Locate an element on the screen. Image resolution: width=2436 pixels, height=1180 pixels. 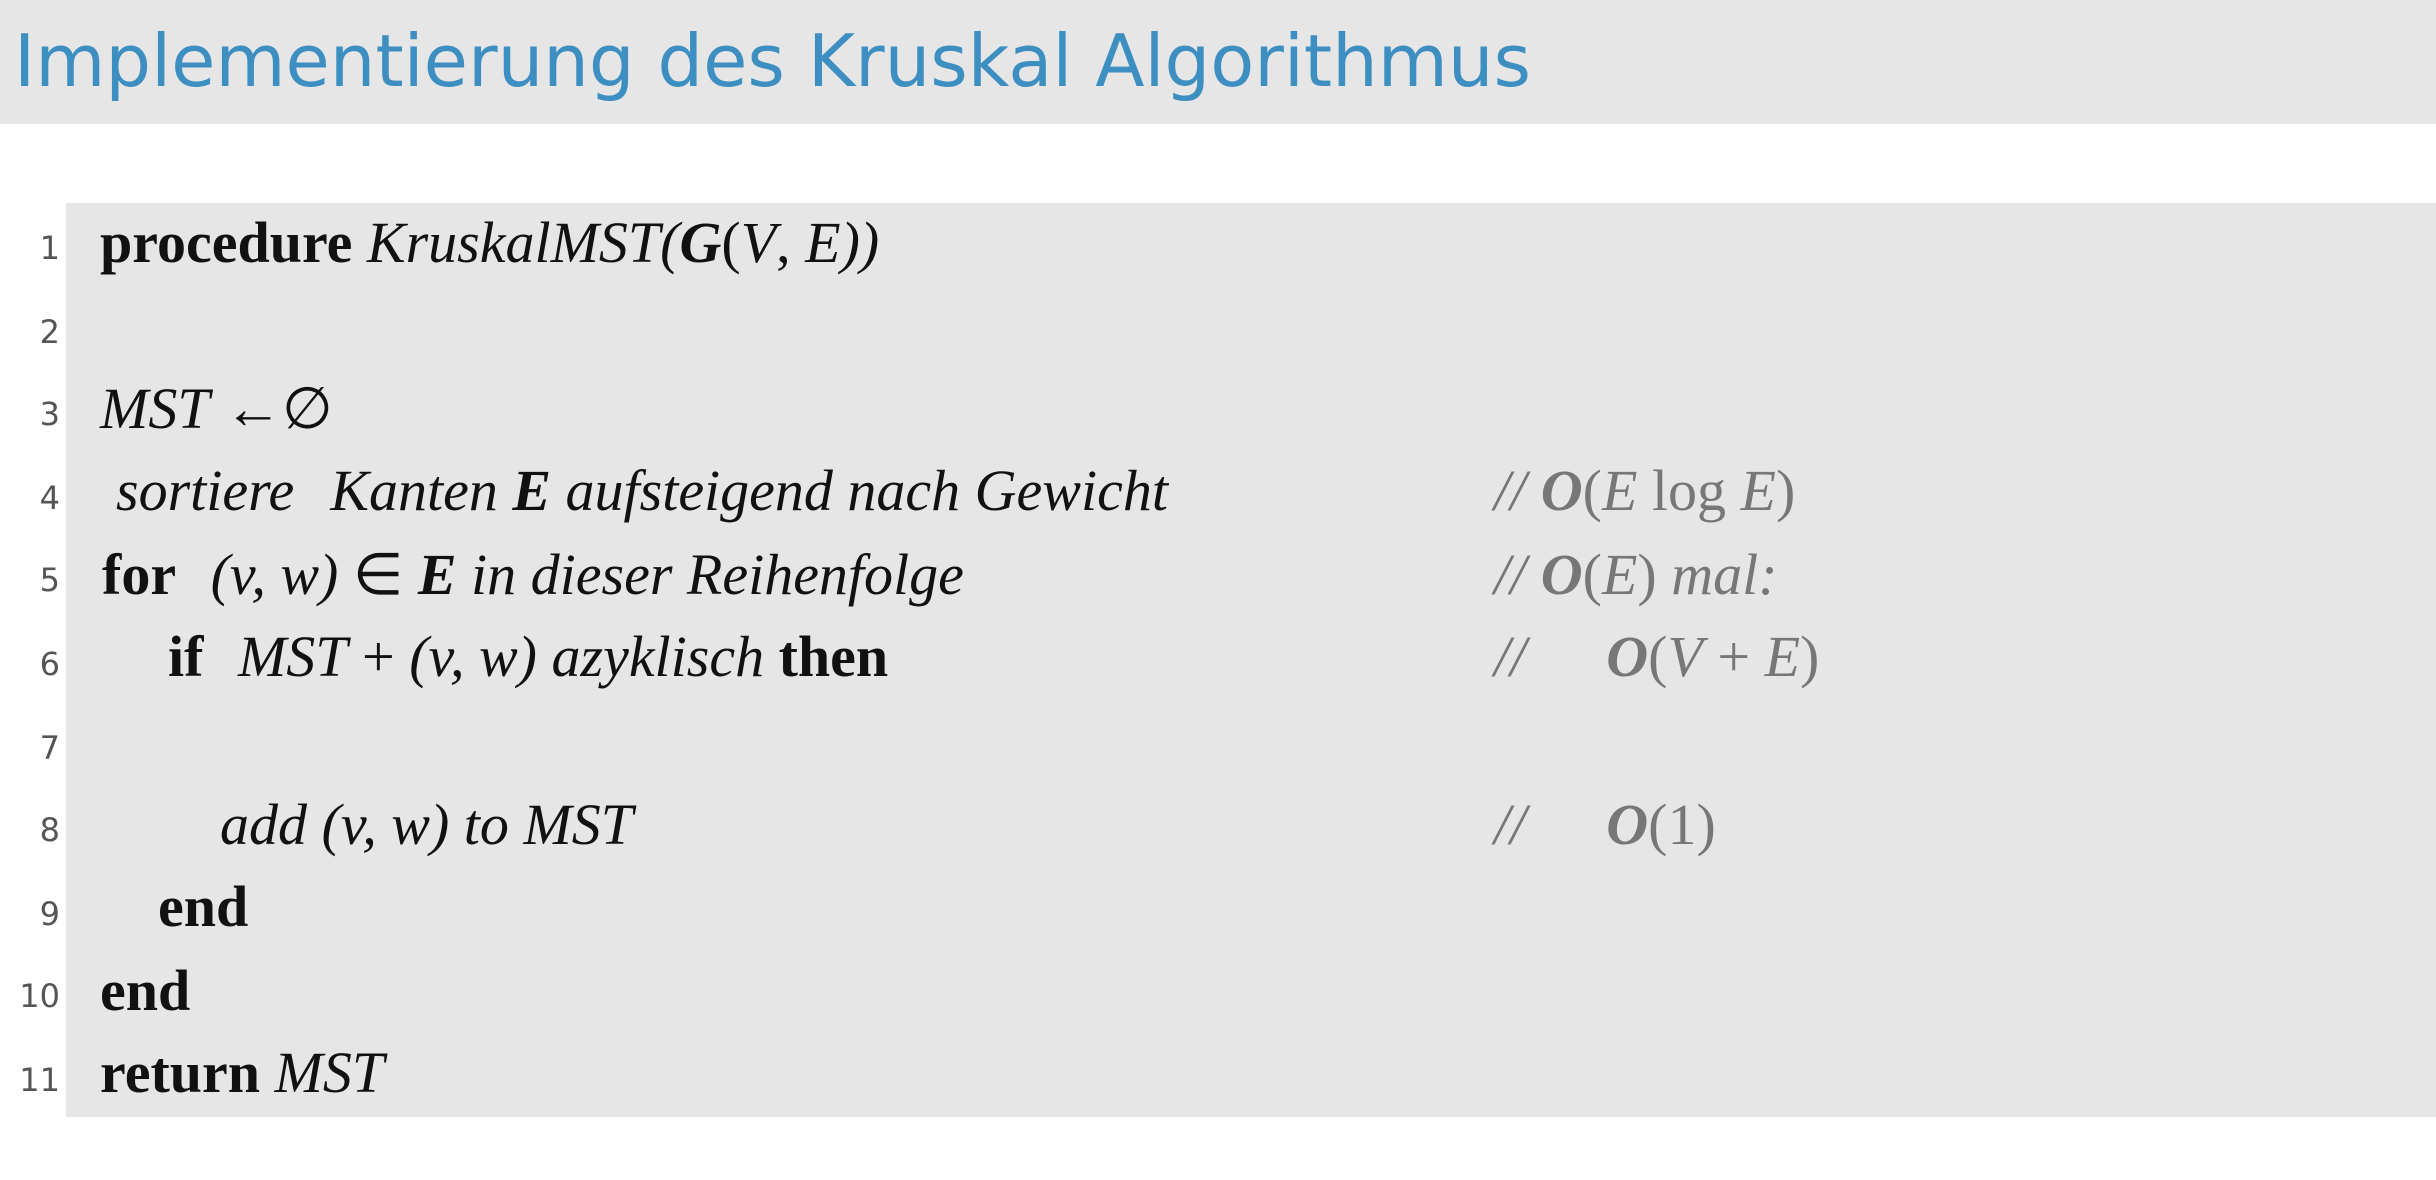
line-number-3: 3 is located at coordinates (49, 414).